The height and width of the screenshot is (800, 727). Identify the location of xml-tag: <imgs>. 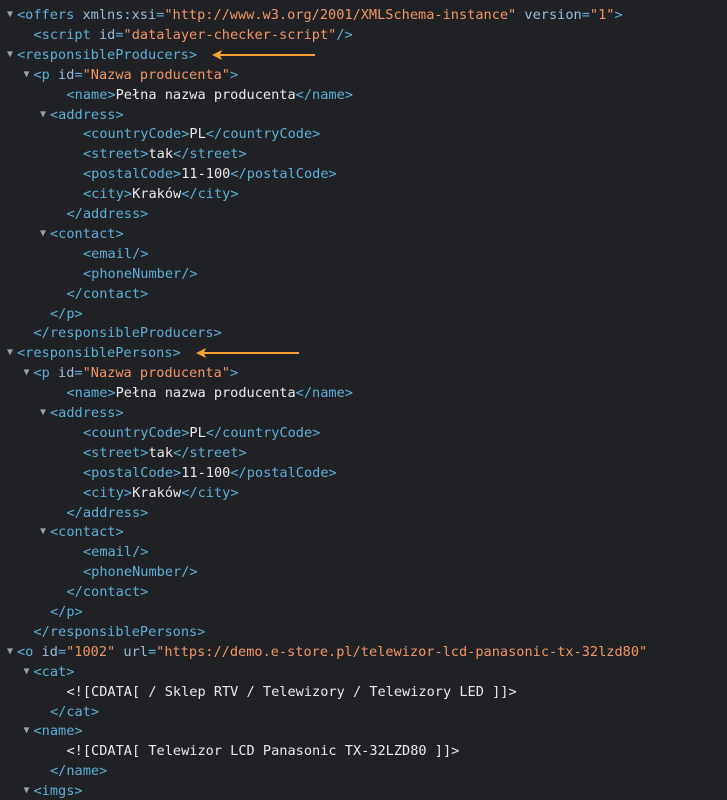
(58, 791).